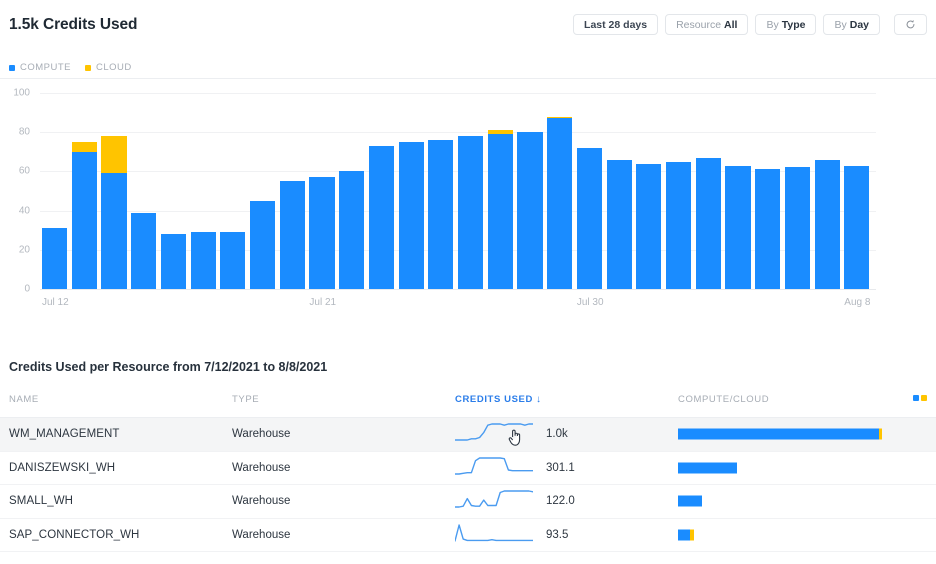 The width and height of the screenshot is (936, 564). I want to click on date-range-button: Last 28 days, so click(616, 24).